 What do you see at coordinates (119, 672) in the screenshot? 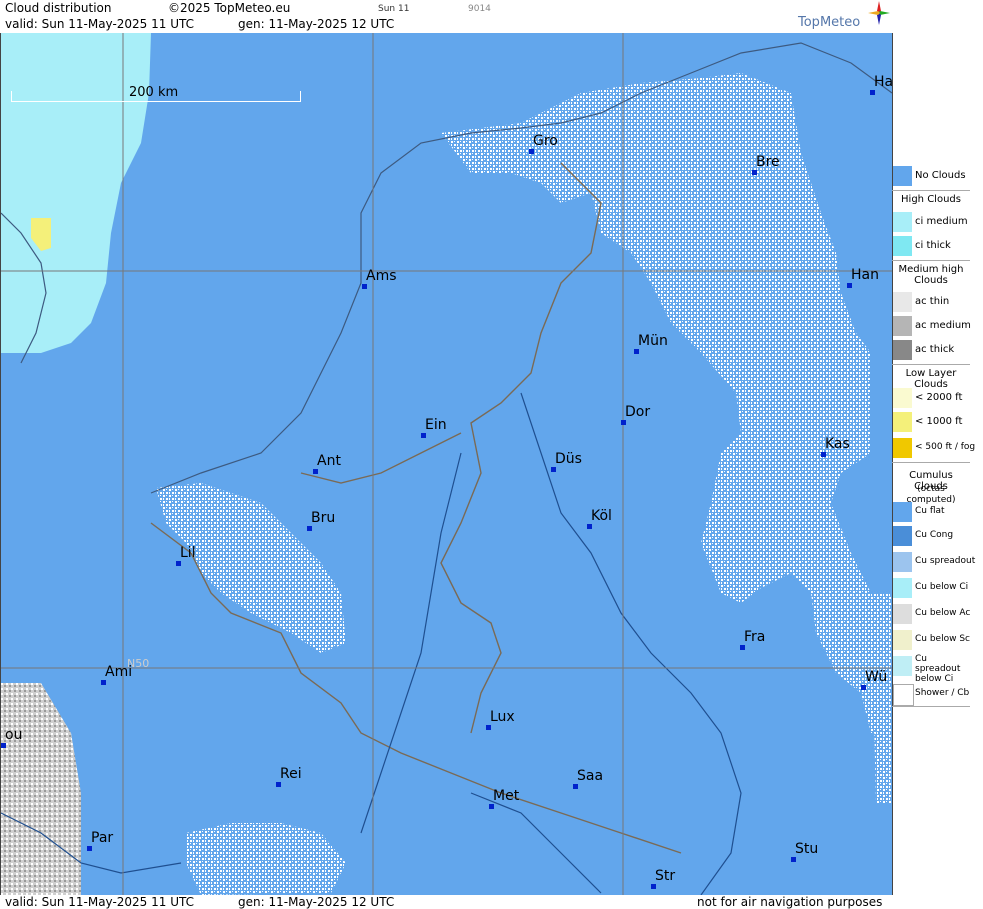
I see `city-name: Ami` at bounding box center [119, 672].